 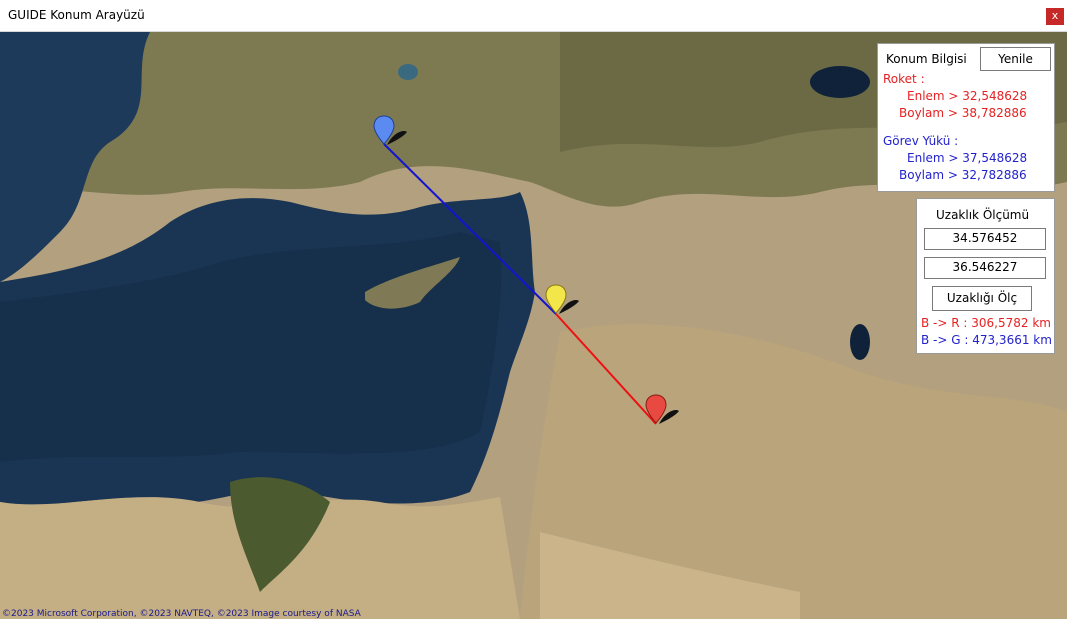 What do you see at coordinates (470, 229) in the screenshot?
I see `blue-line` at bounding box center [470, 229].